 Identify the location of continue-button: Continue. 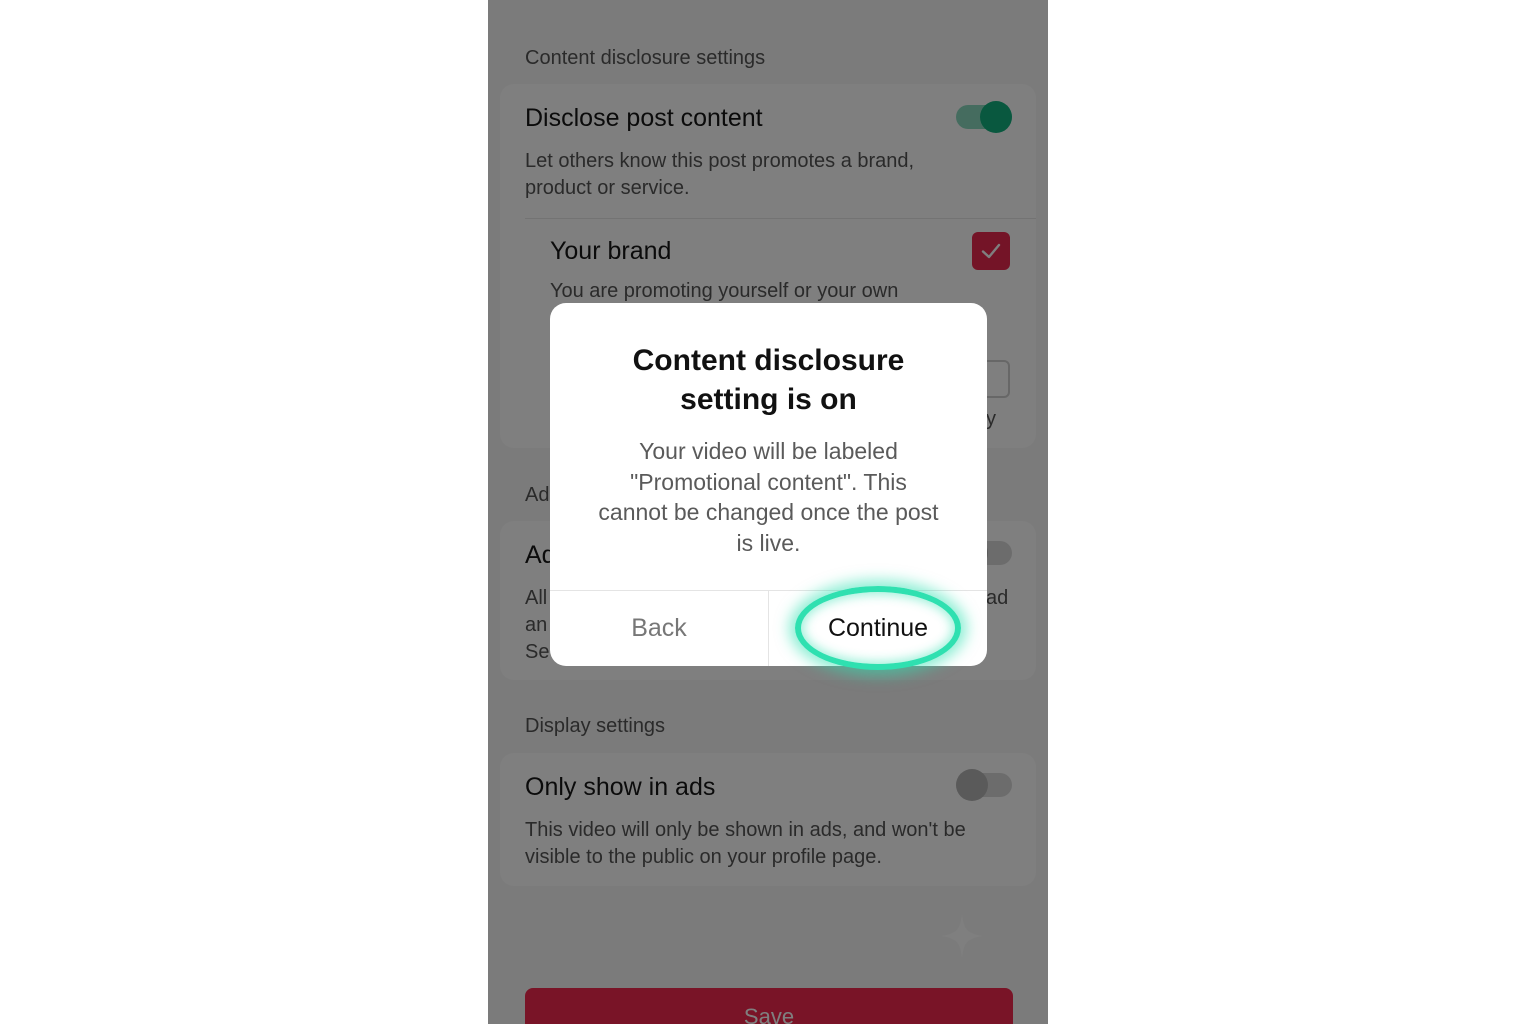
(878, 628).